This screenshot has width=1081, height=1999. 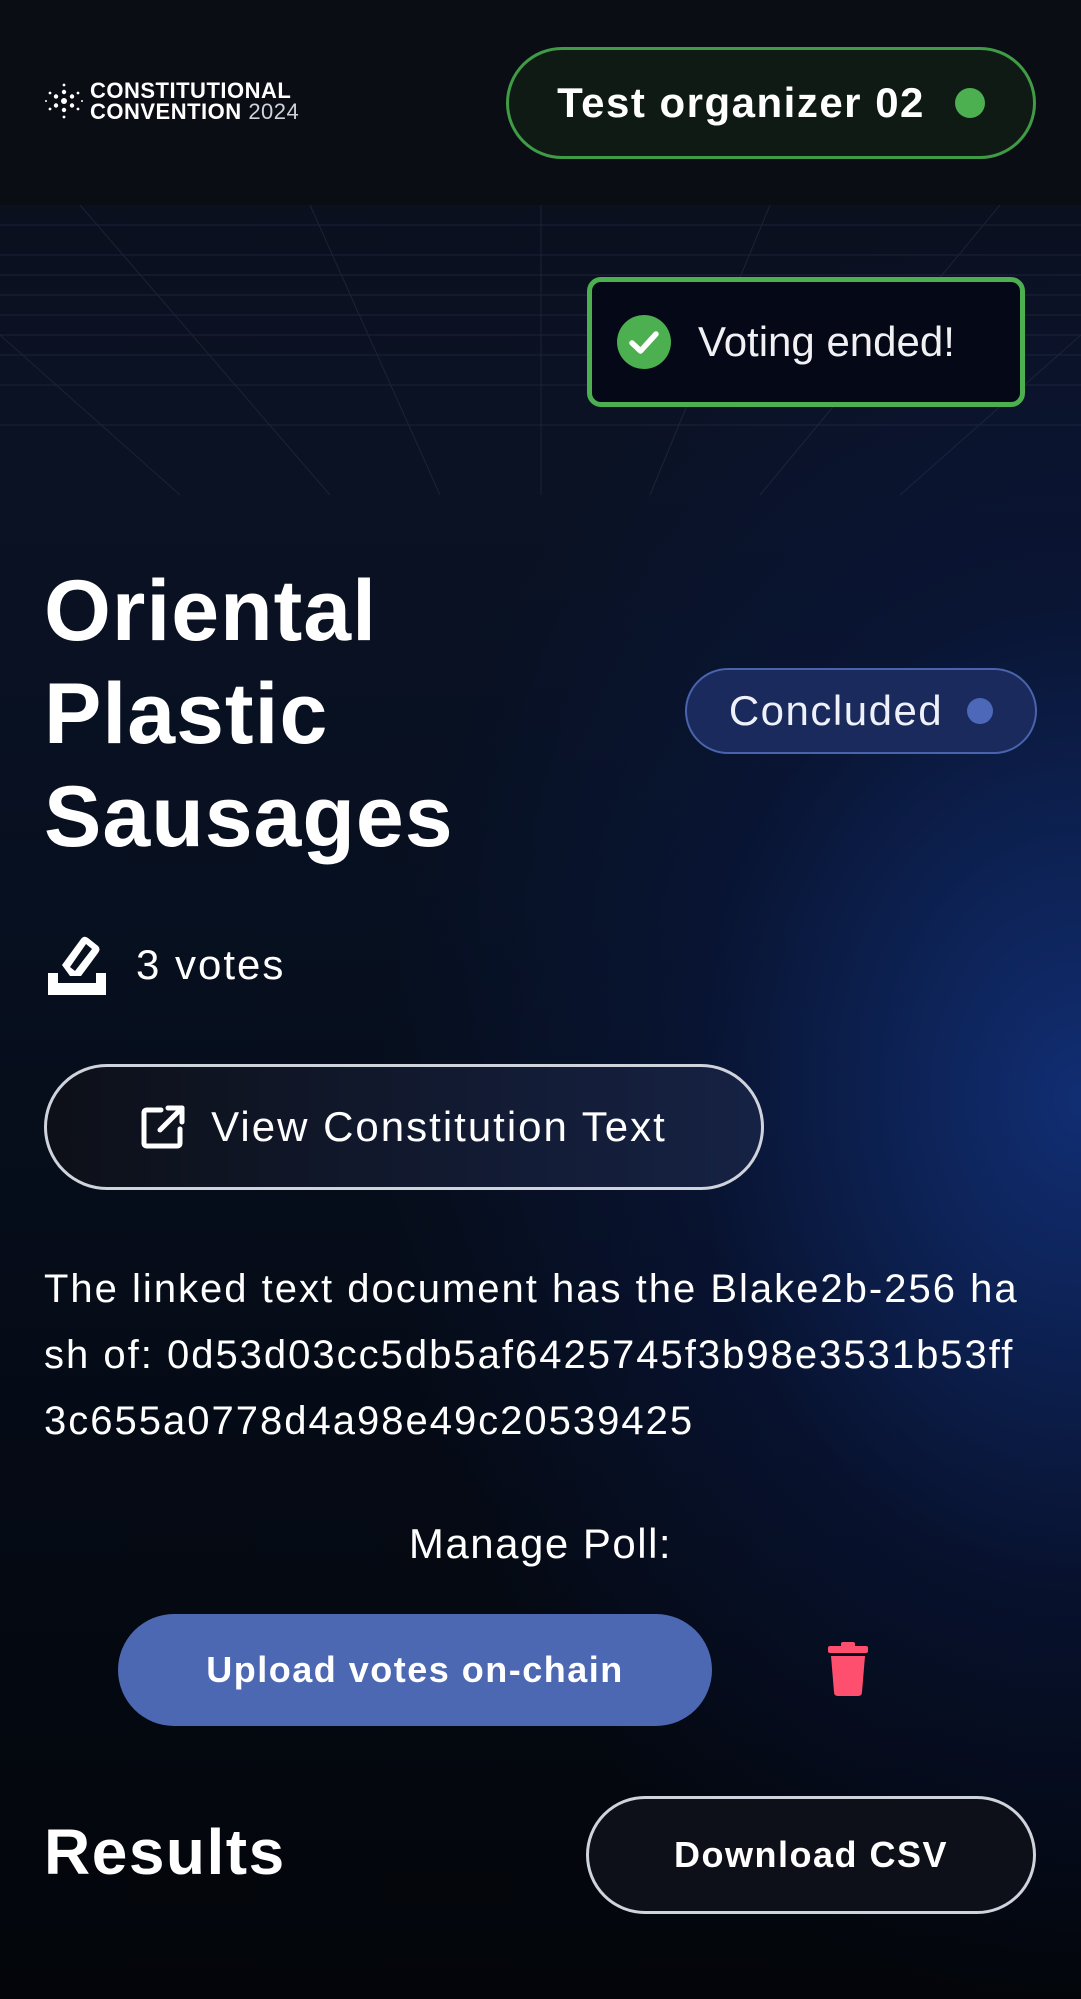 I want to click on upload-votes-button: Upload votes on-chain, so click(x=415, y=1670).